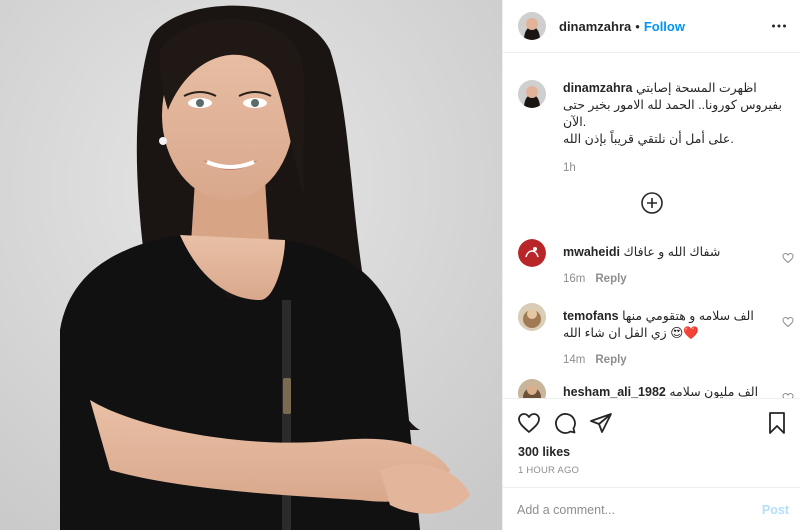  What do you see at coordinates (591, 252) in the screenshot?
I see `comment-username: mwaheidi` at bounding box center [591, 252].